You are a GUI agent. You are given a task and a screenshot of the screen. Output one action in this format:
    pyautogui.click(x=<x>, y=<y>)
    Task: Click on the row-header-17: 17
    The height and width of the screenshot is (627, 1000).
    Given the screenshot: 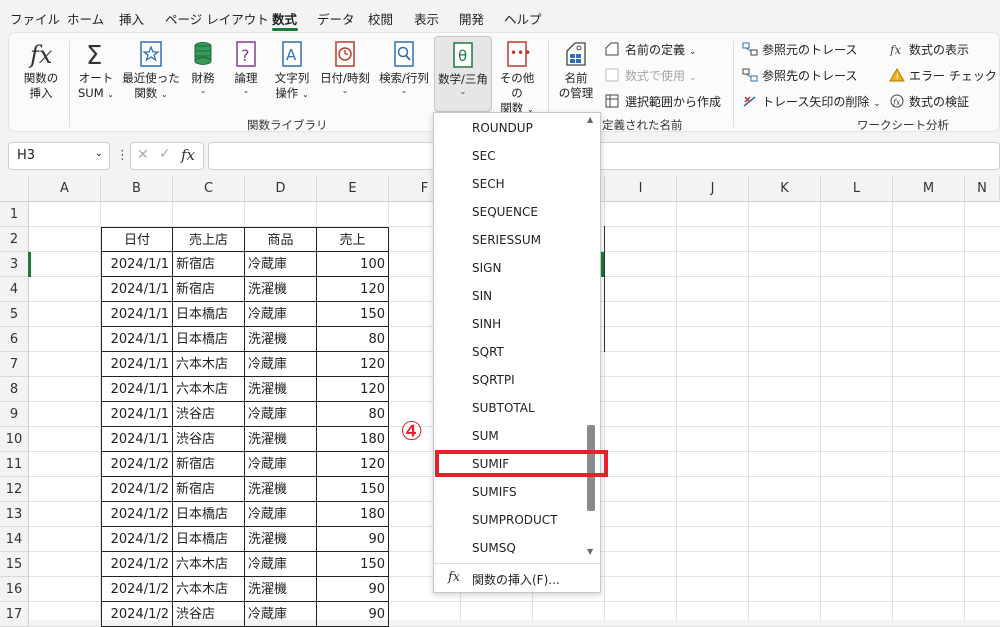 What is the action you would take?
    pyautogui.click(x=14, y=614)
    